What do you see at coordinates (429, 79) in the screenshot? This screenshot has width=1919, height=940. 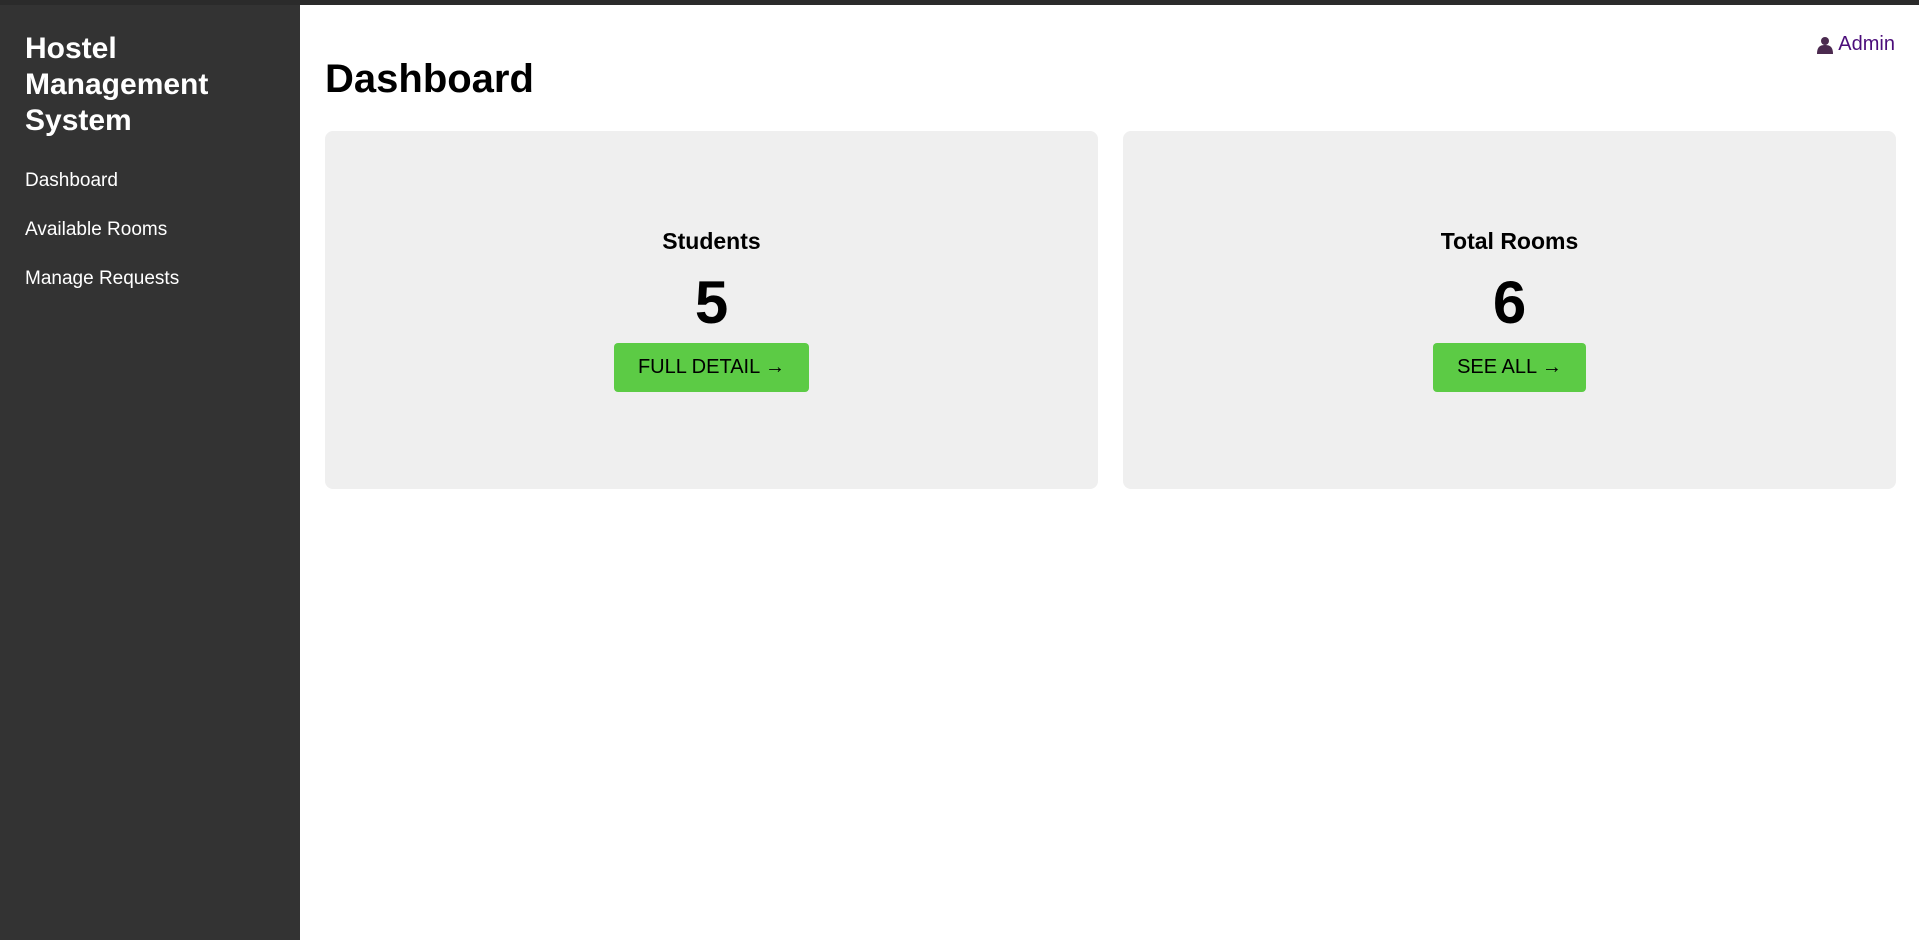 I see `page-title: Dashboard` at bounding box center [429, 79].